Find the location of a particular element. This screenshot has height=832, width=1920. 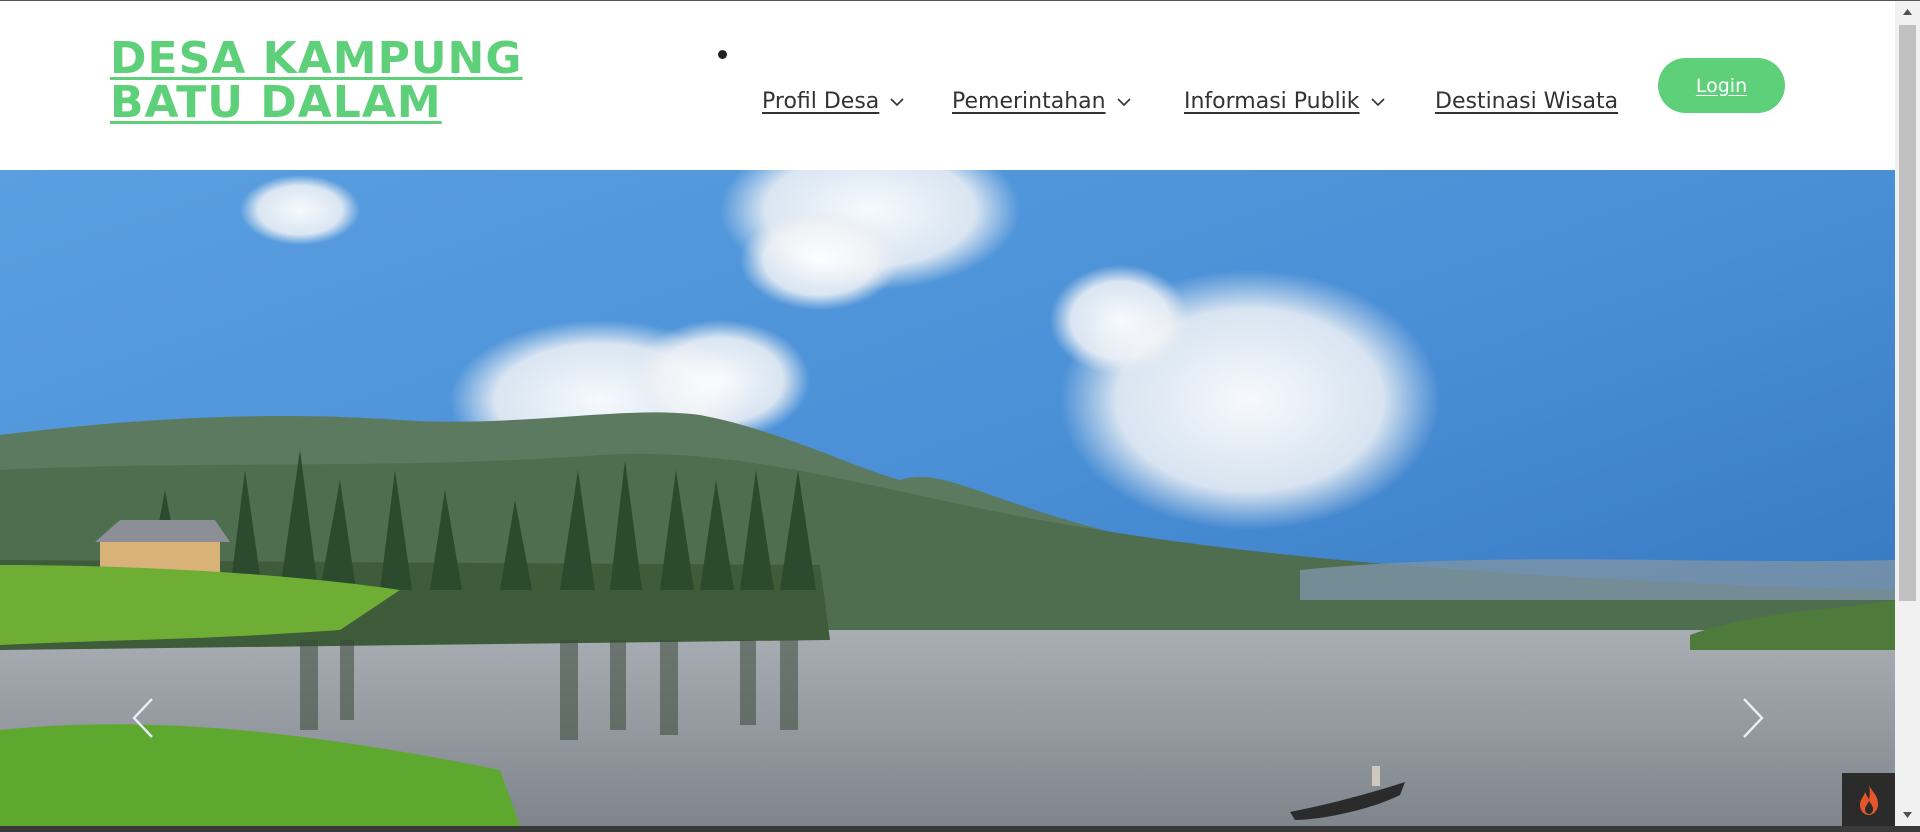

list-bullet is located at coordinates (722, 54).